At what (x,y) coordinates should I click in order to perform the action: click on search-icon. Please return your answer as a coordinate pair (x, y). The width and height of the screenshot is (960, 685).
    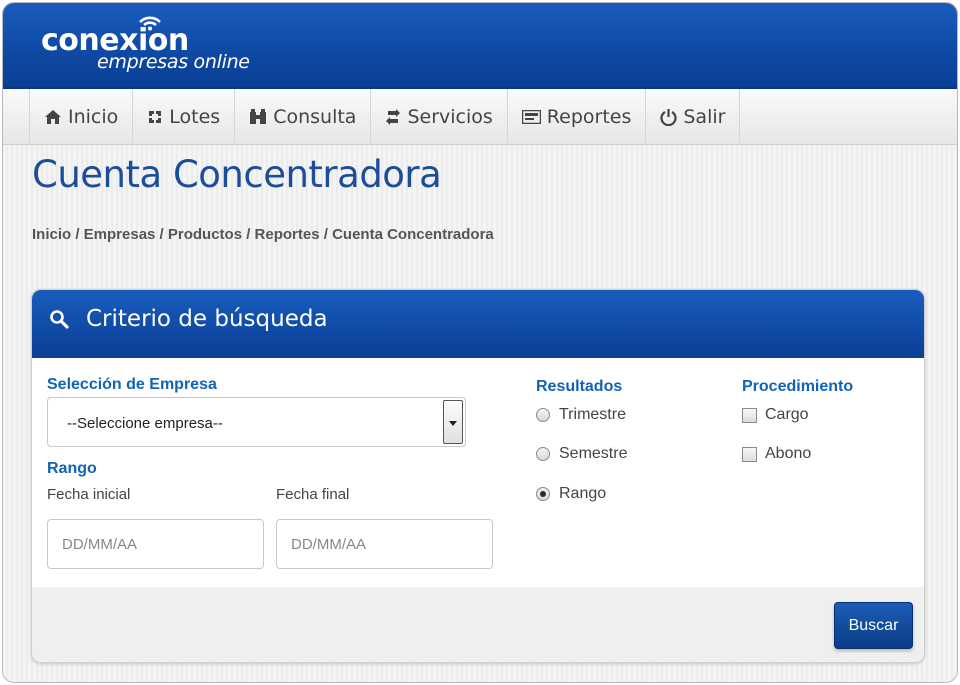
    Looking at the image, I should click on (59, 319).